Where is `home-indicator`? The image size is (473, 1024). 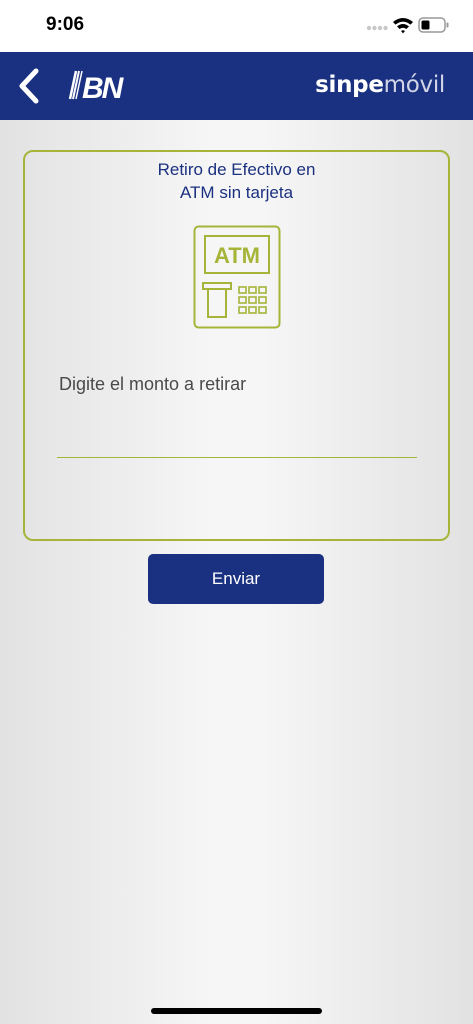 home-indicator is located at coordinates (236, 1011).